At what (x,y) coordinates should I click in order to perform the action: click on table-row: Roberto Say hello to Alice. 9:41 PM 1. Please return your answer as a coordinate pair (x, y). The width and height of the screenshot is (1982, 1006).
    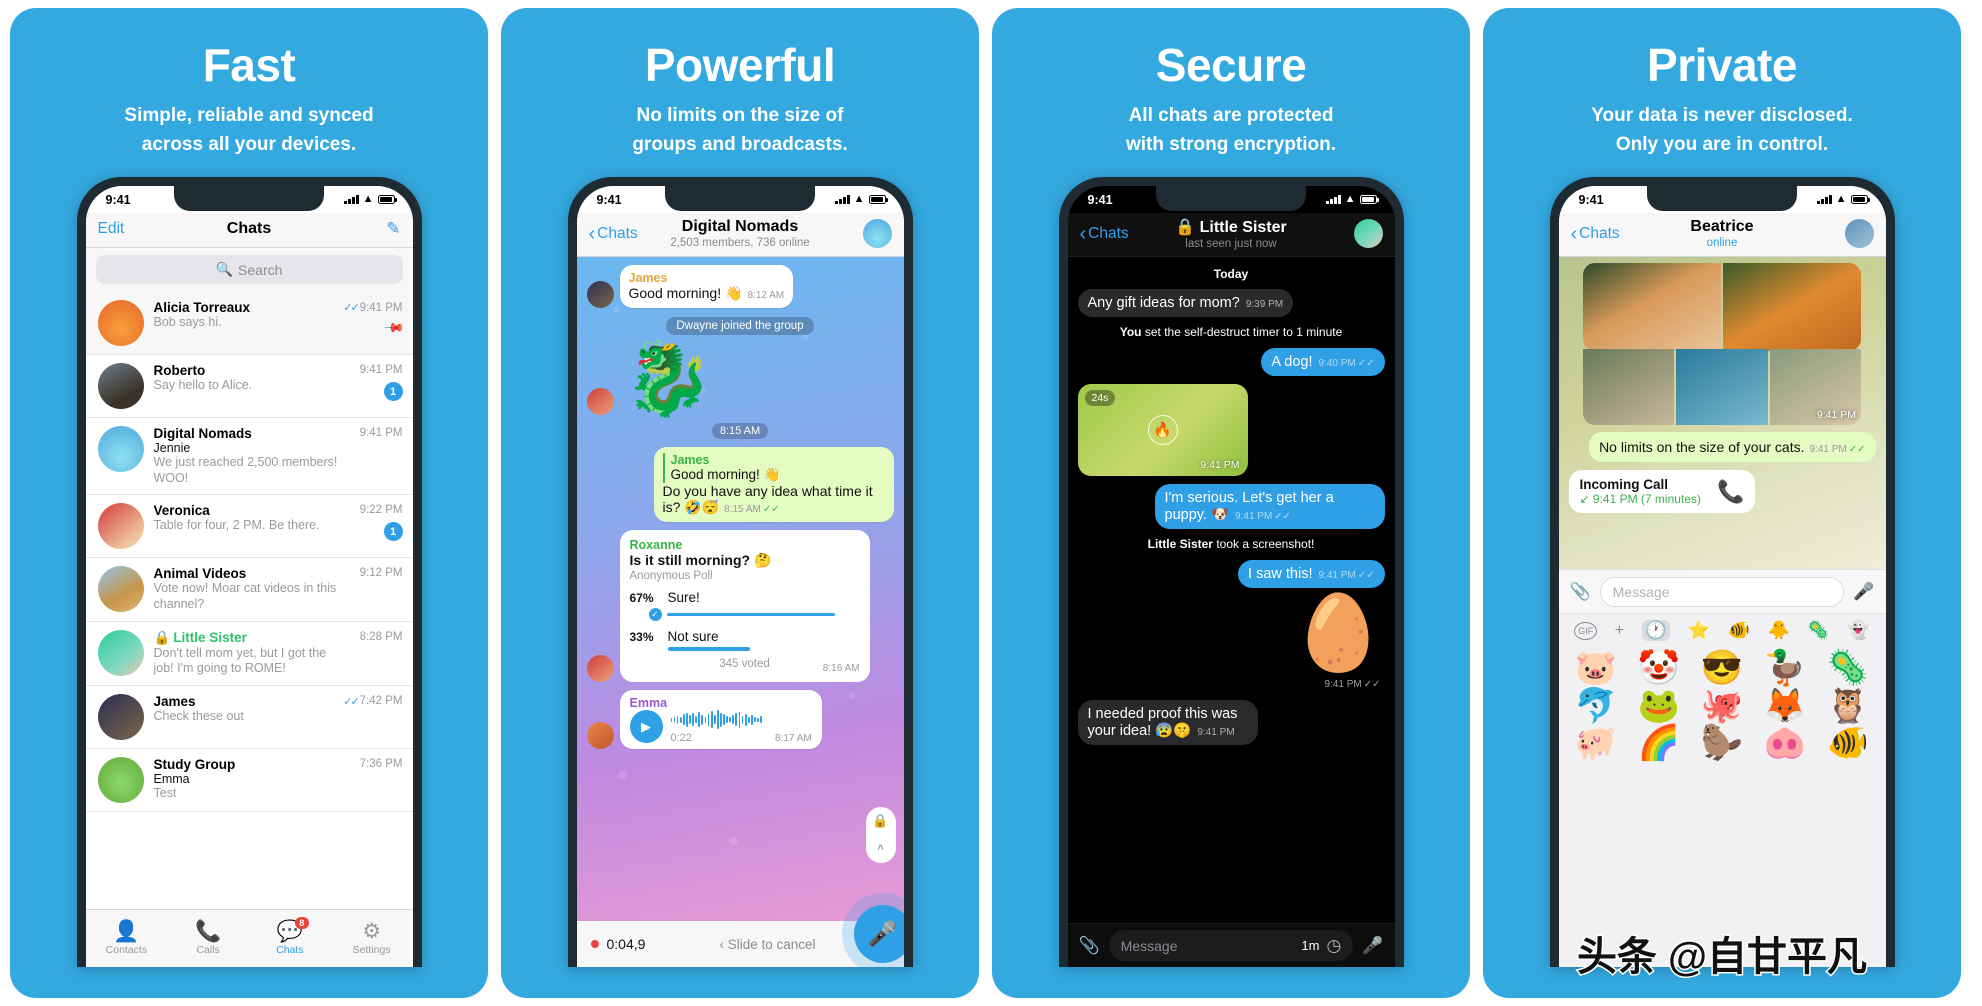
    Looking at the image, I should click on (249, 386).